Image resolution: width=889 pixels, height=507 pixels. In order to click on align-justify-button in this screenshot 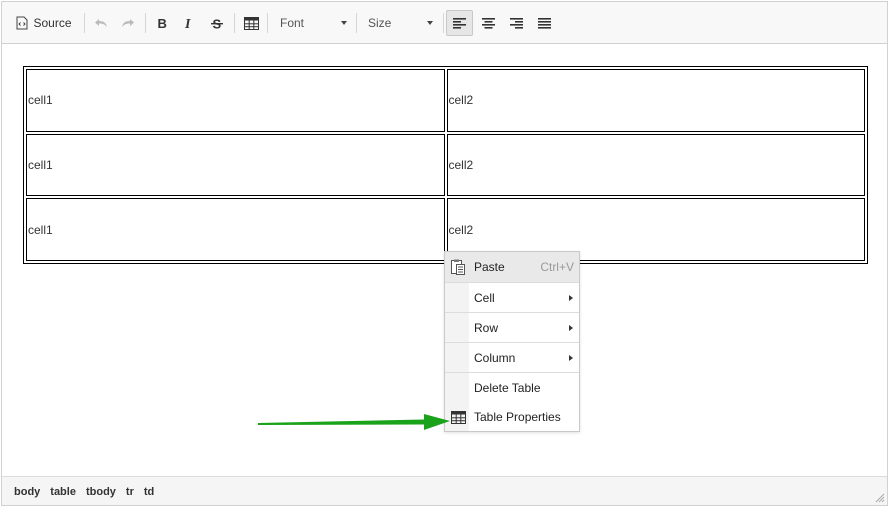, I will do `click(544, 23)`.